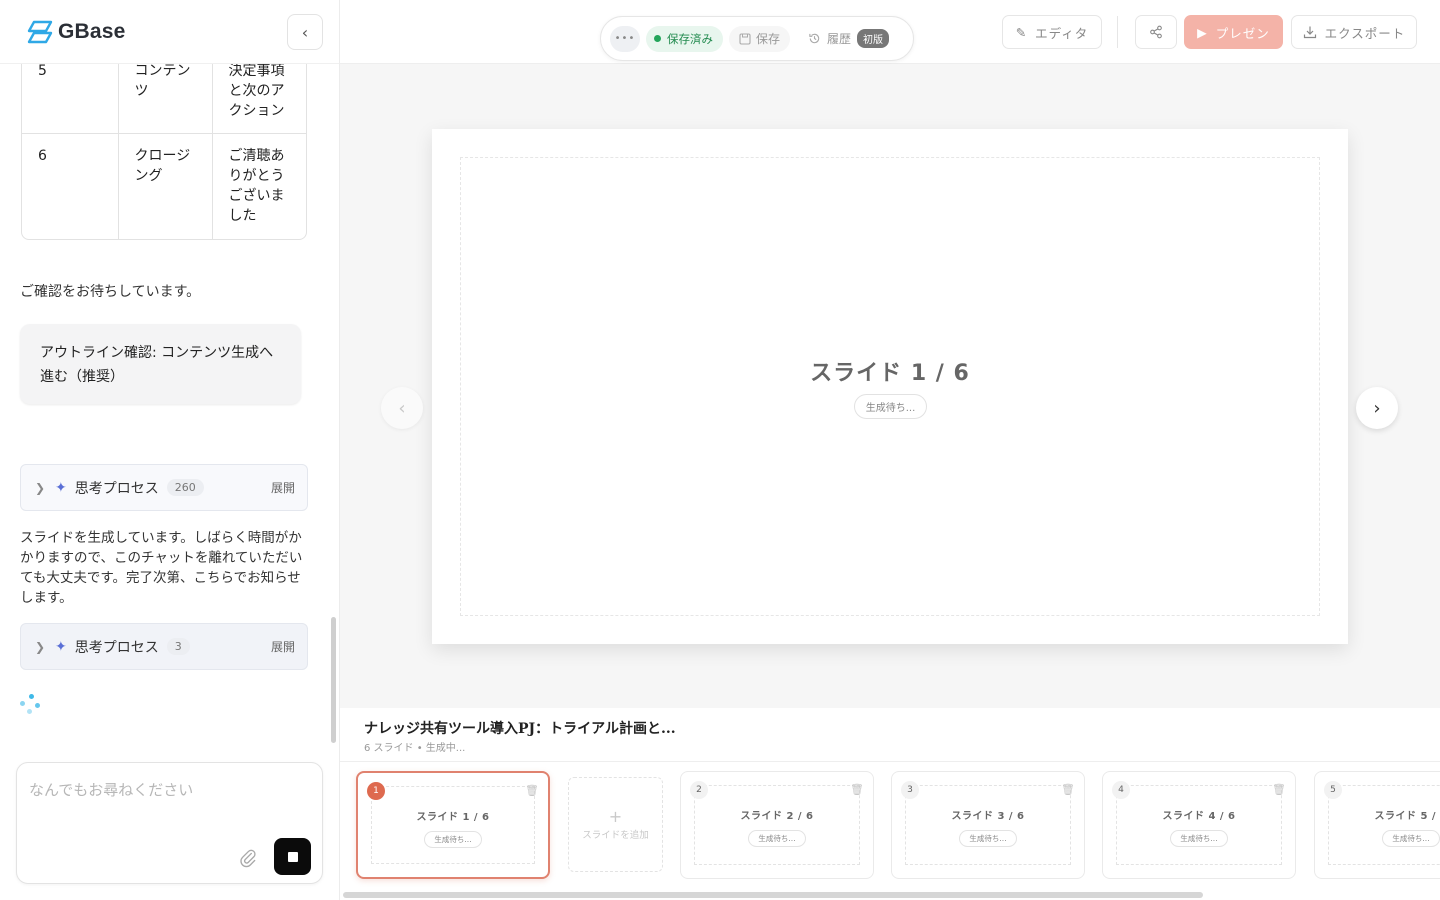 The image size is (1440, 900). What do you see at coordinates (1202, 32) in the screenshot?
I see `play-icon: ▶` at bounding box center [1202, 32].